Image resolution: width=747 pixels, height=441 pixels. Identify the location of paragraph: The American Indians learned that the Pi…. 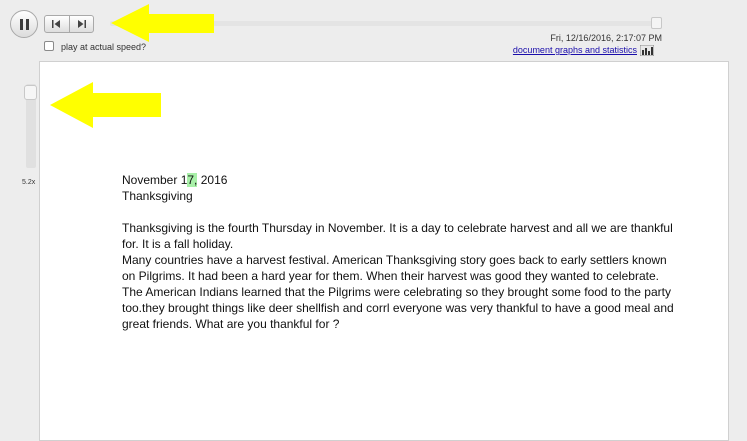
(398, 308).